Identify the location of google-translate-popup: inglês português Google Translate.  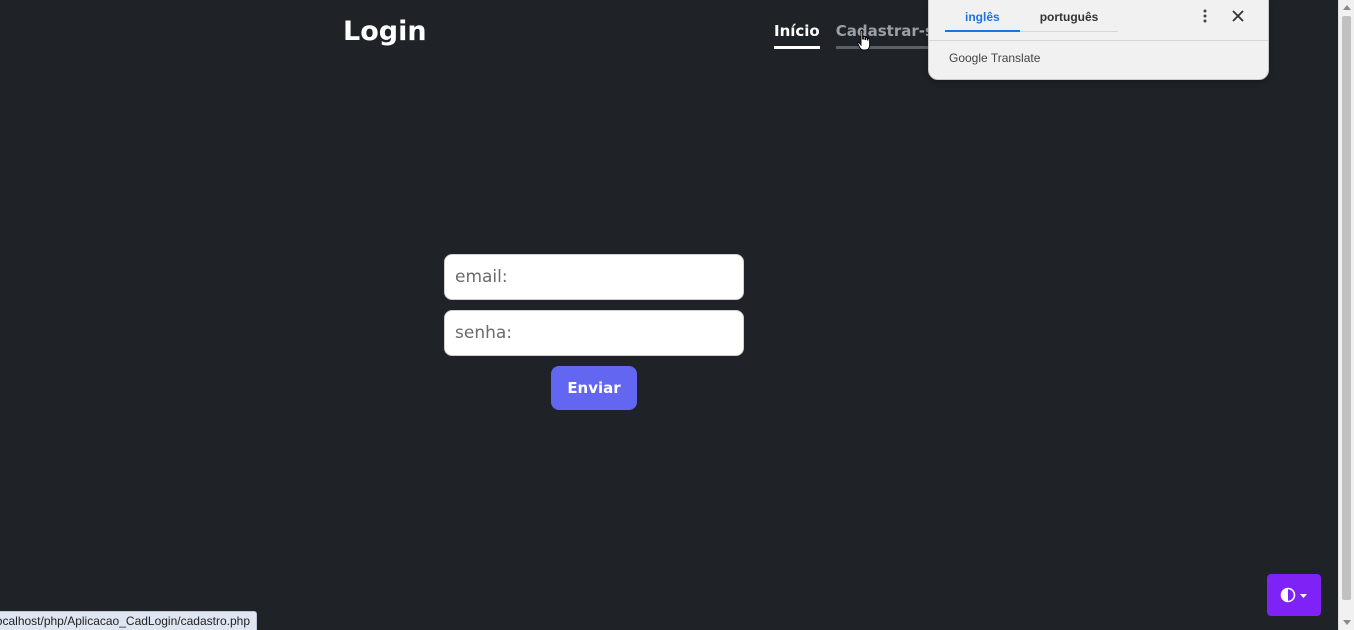
(1098, 40).